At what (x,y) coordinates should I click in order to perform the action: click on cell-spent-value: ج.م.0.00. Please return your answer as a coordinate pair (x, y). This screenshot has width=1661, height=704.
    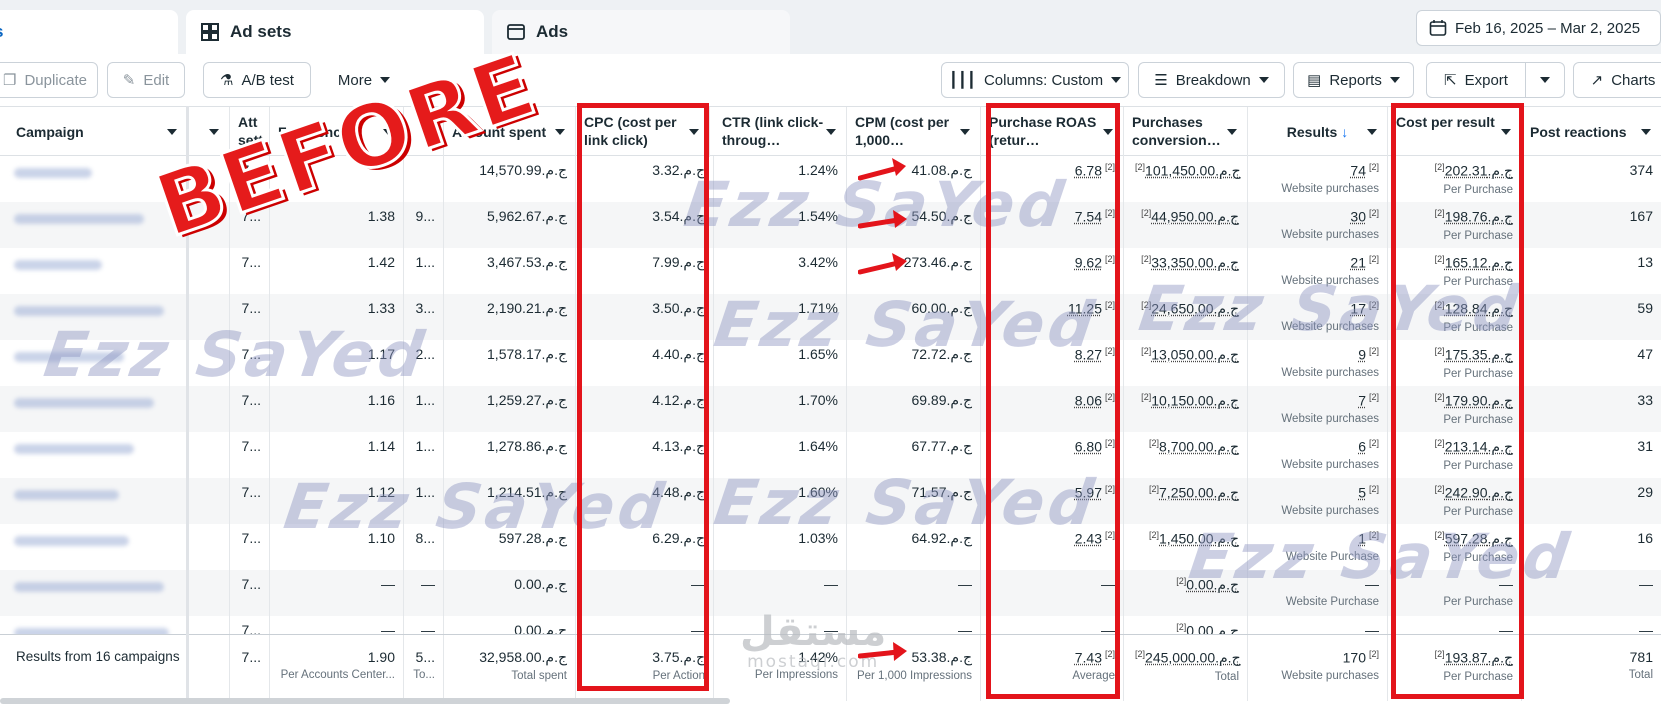
    Looking at the image, I should click on (540, 584).